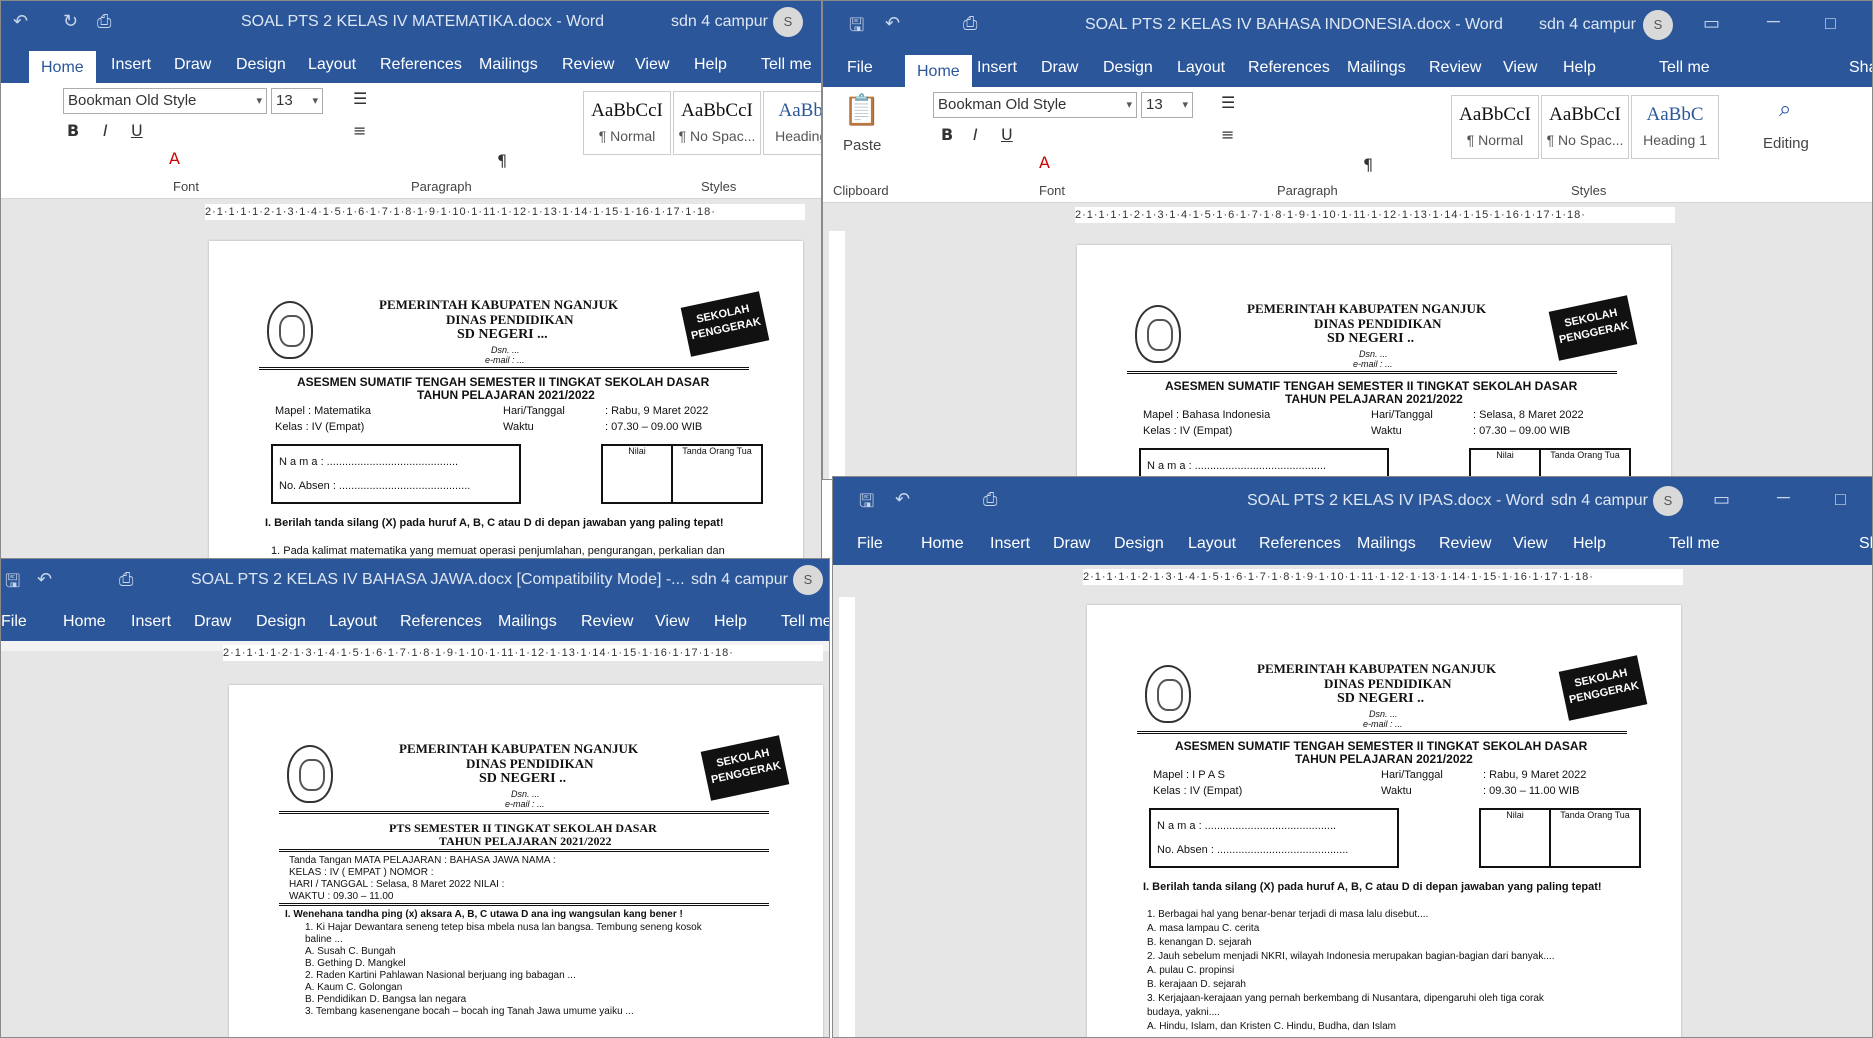 Image resolution: width=1873 pixels, height=1038 pixels. I want to click on bullets-icon: ☰, so click(1228, 102).